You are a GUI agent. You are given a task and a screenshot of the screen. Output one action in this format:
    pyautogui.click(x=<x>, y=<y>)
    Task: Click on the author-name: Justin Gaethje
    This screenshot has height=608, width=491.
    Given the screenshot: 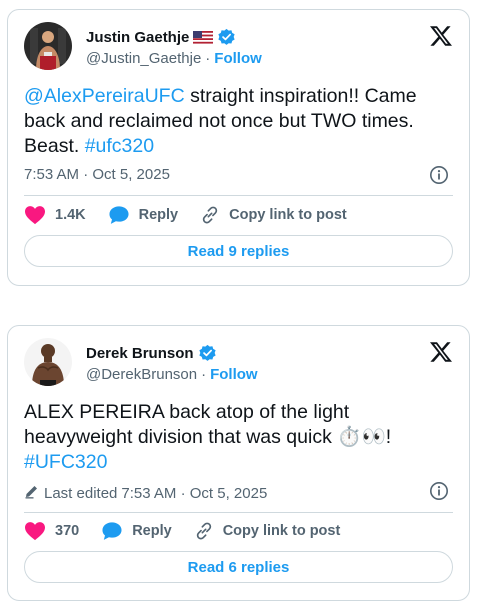 What is the action you would take?
    pyautogui.click(x=137, y=37)
    